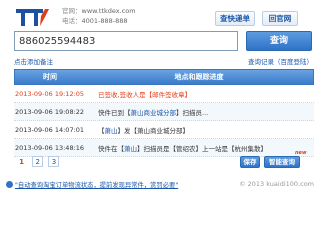 This screenshot has height=240, width=324. What do you see at coordinates (199, 77) in the screenshot?
I see `column-header-progress: 地点和跟踪进度` at bounding box center [199, 77].